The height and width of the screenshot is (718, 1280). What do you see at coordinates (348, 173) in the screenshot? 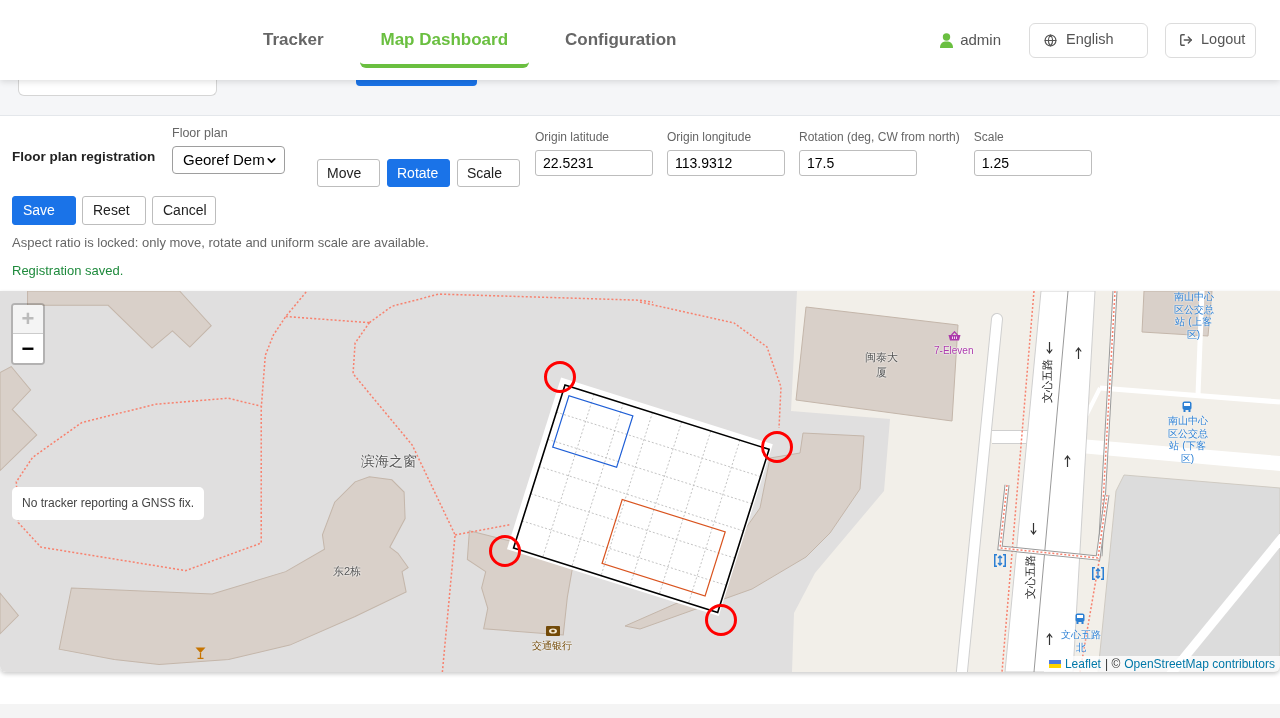
I see `mode-button: Move` at bounding box center [348, 173].